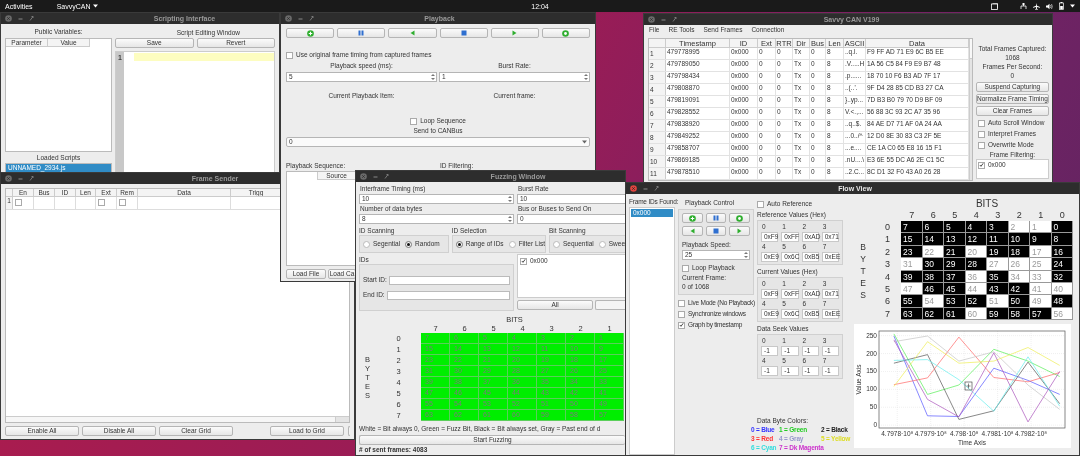  I want to click on bit-cell: 41, so click(1041, 289).